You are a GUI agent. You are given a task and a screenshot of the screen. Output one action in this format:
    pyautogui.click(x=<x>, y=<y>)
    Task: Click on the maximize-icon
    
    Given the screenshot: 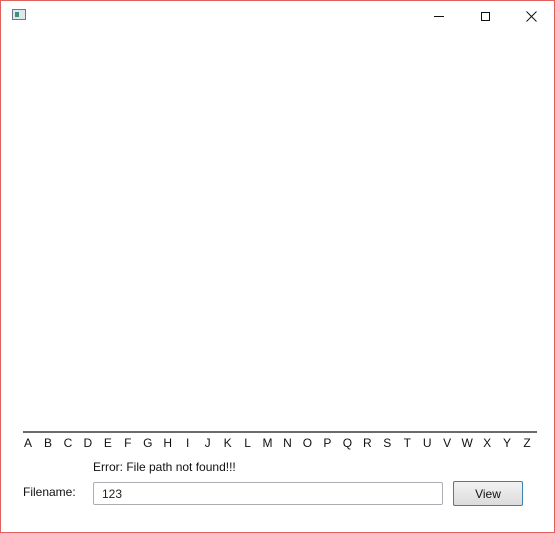 What is the action you would take?
    pyautogui.click(x=485, y=16)
    